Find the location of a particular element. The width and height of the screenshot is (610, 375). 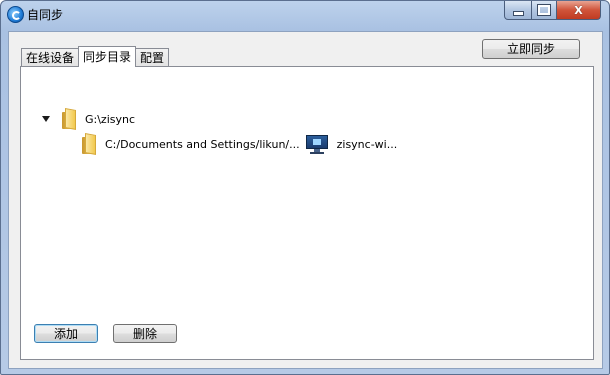

tab-online-devices: 在线设备 is located at coordinates (50, 57).